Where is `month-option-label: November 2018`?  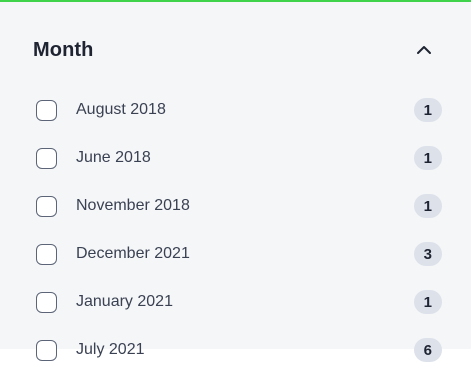
month-option-label: November 2018 is located at coordinates (133, 205).